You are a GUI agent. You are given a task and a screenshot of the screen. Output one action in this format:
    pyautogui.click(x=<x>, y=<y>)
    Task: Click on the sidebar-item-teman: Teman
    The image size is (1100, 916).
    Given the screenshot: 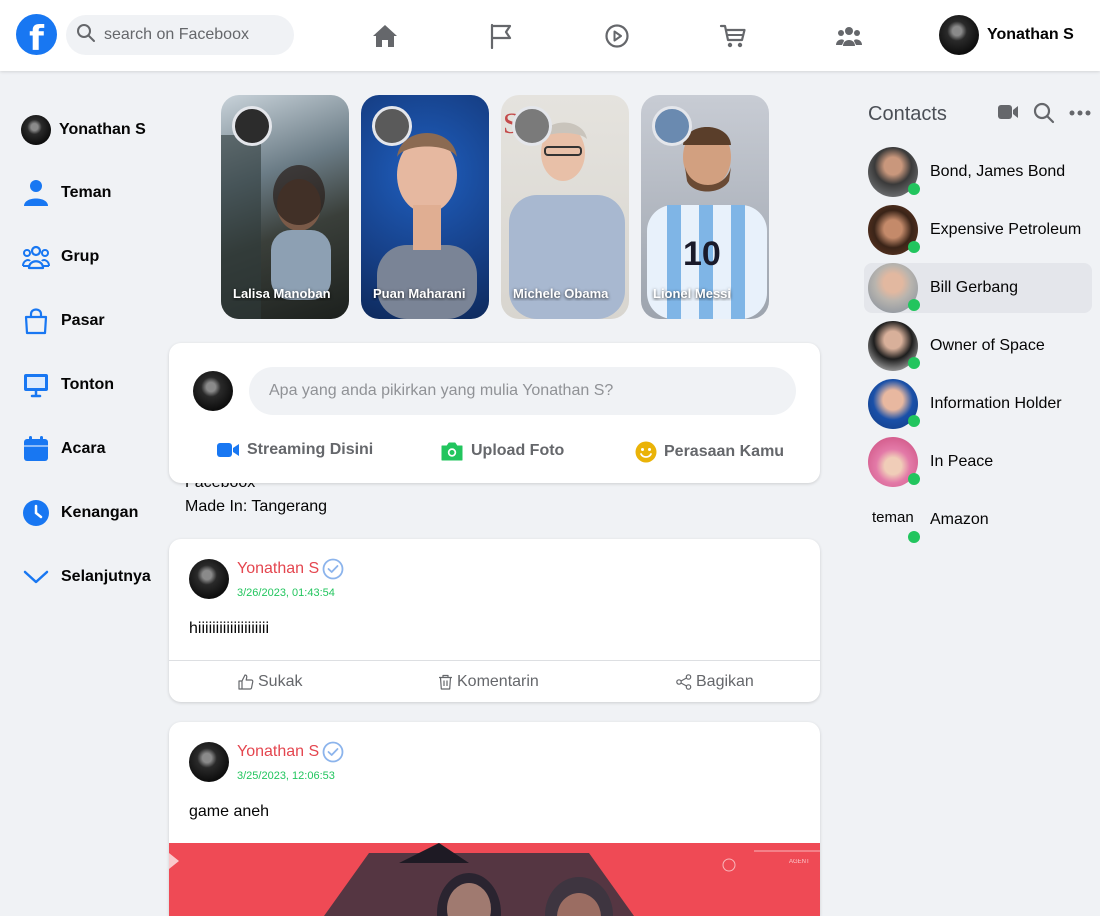 What is the action you would take?
    pyautogui.click(x=66, y=193)
    